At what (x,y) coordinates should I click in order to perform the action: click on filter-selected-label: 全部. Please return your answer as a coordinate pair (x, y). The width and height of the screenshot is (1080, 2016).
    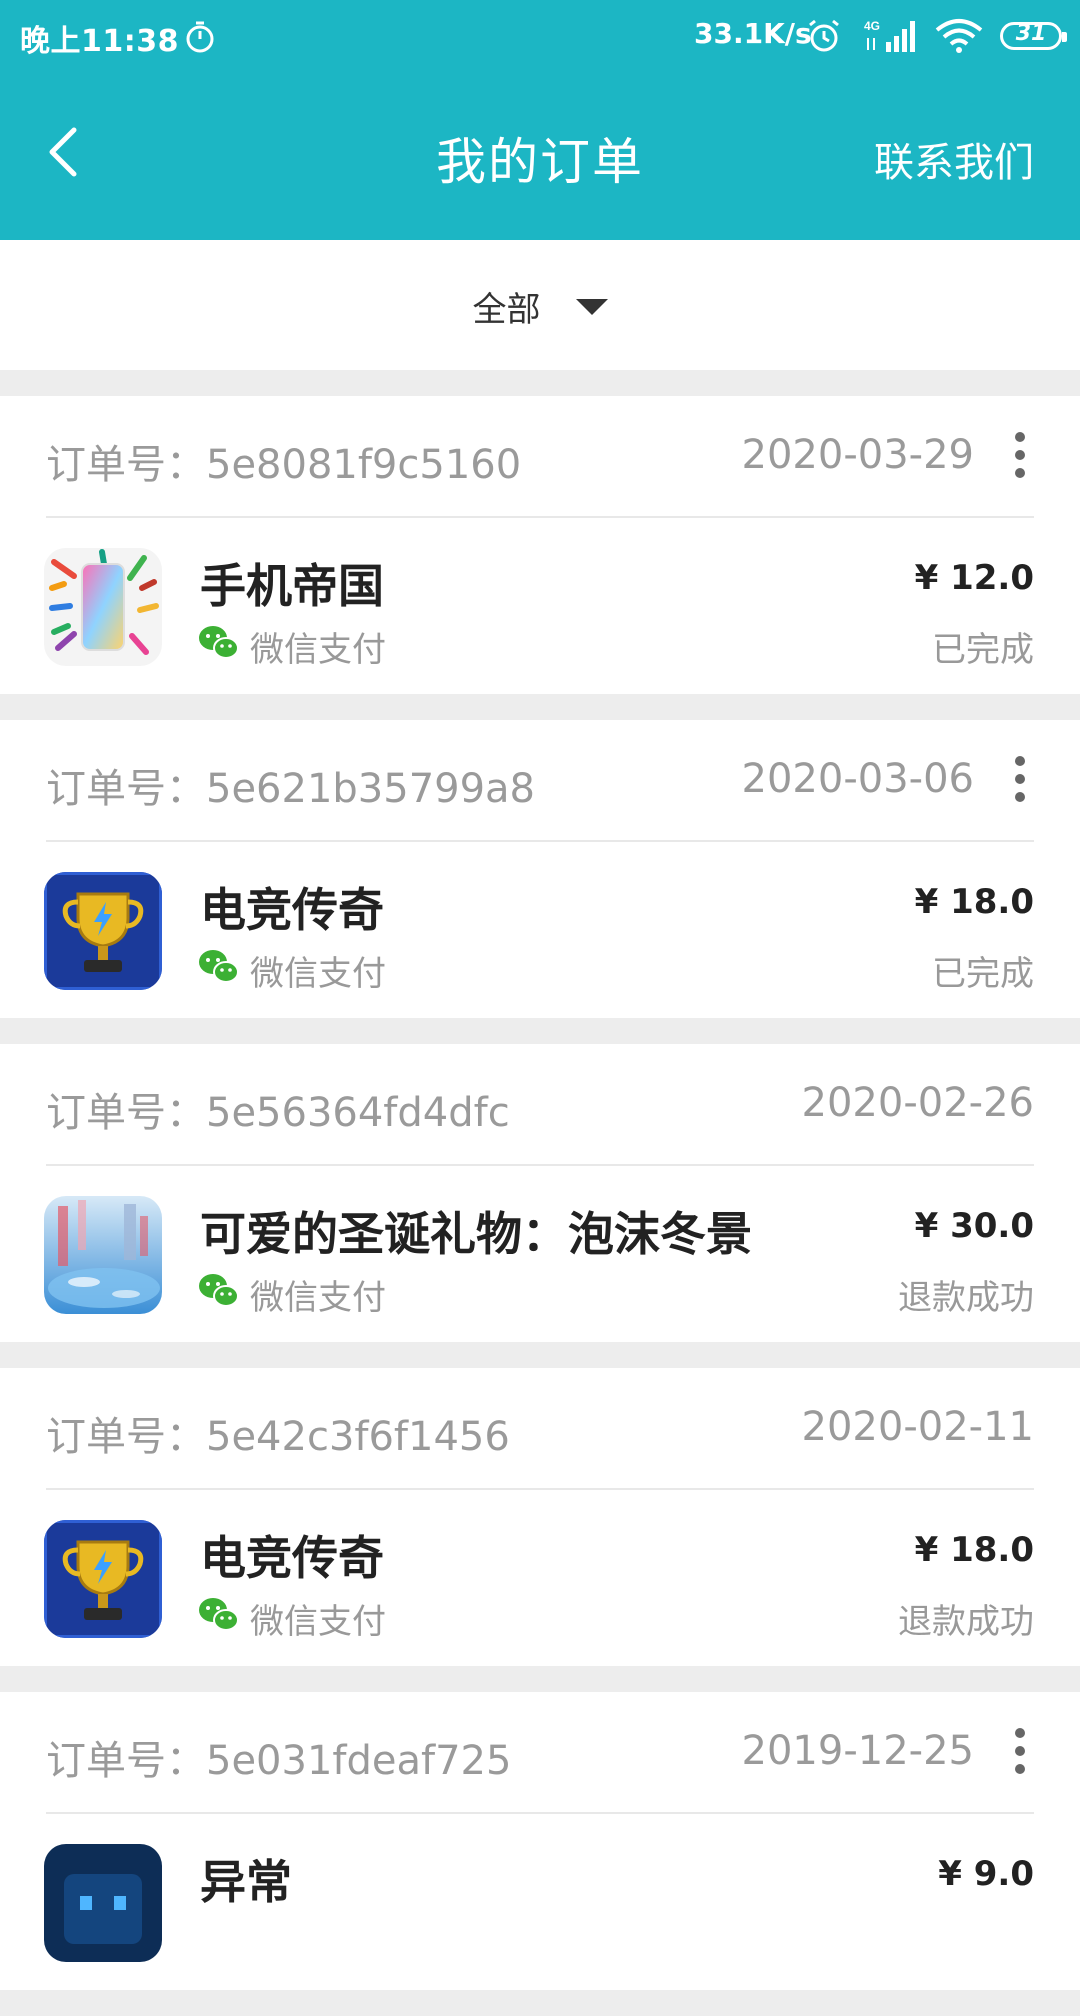
    Looking at the image, I should click on (506, 310).